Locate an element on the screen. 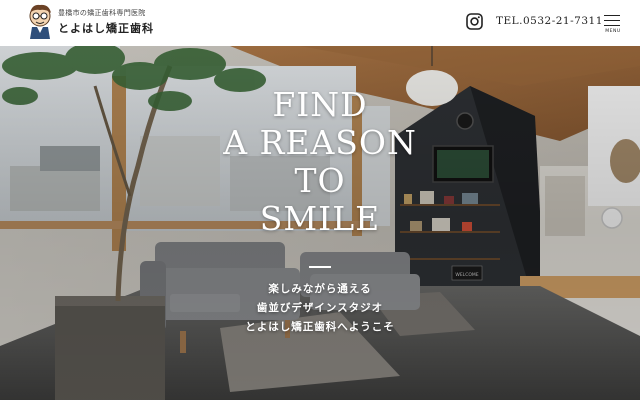 Image resolution: width=640 pixels, height=400 pixels. headline-divider is located at coordinates (320, 267).